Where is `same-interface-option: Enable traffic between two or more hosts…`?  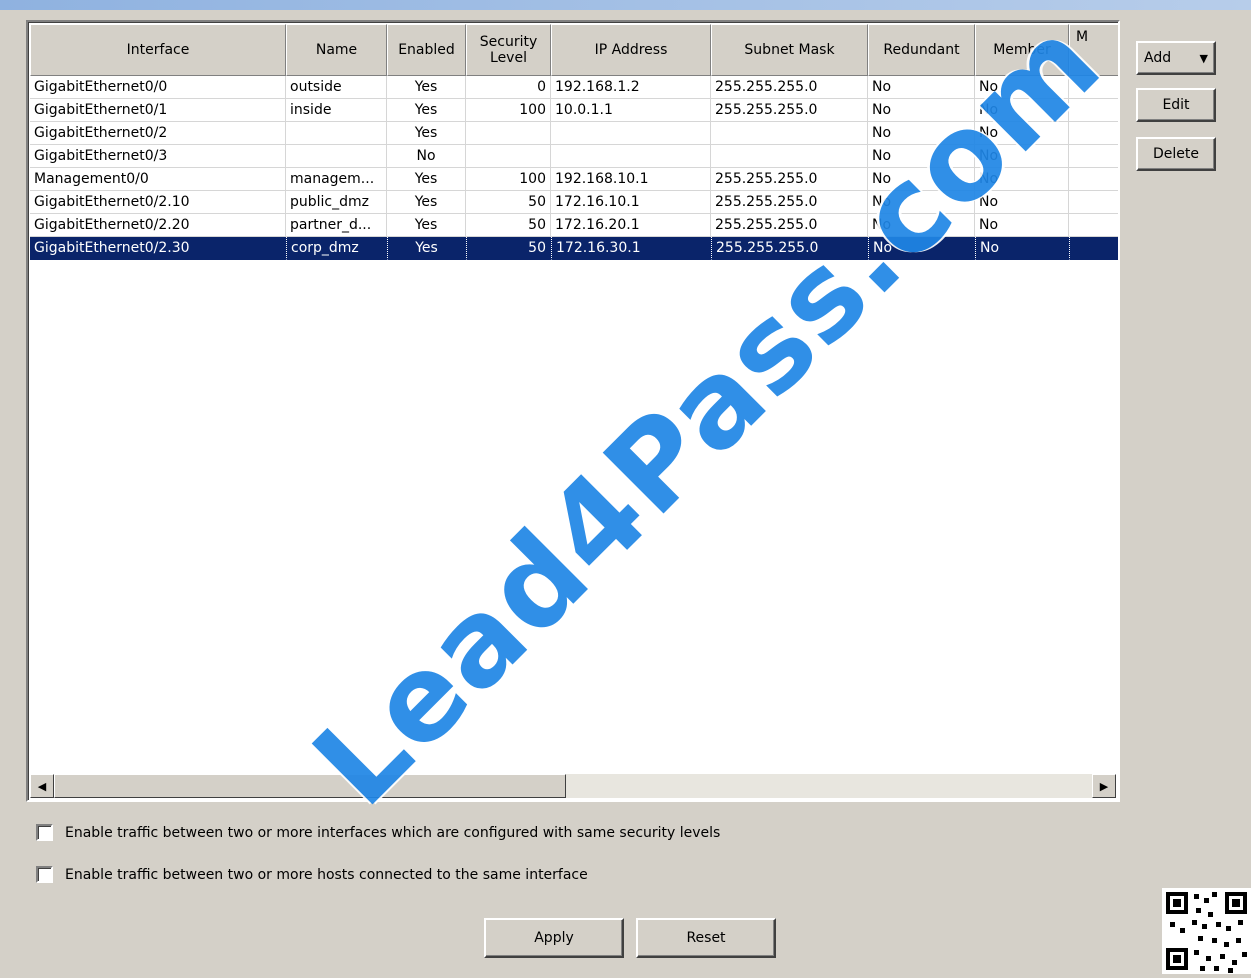
same-interface-option: Enable traffic between two or more hosts… is located at coordinates (312, 874).